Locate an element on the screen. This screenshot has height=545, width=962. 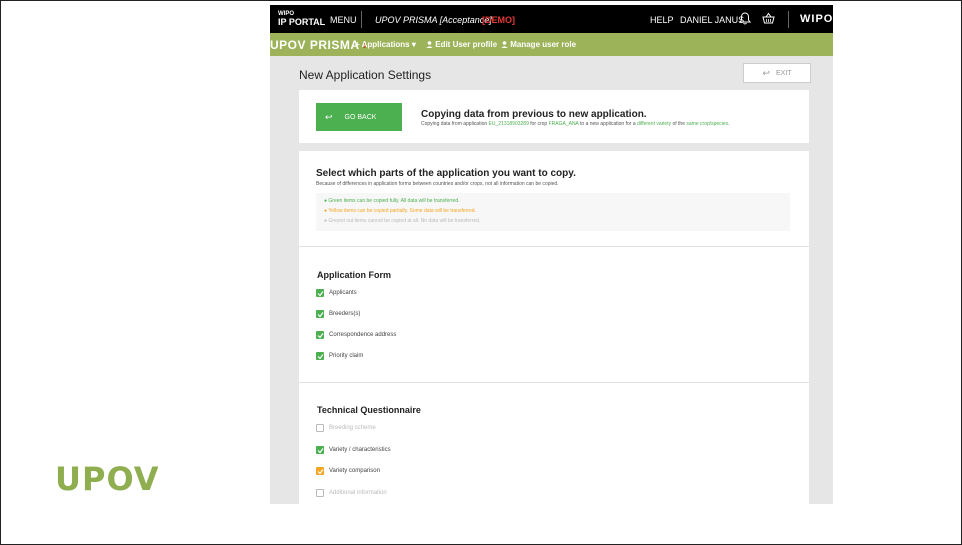
checkbox-applicants: Applicants is located at coordinates (336, 293).